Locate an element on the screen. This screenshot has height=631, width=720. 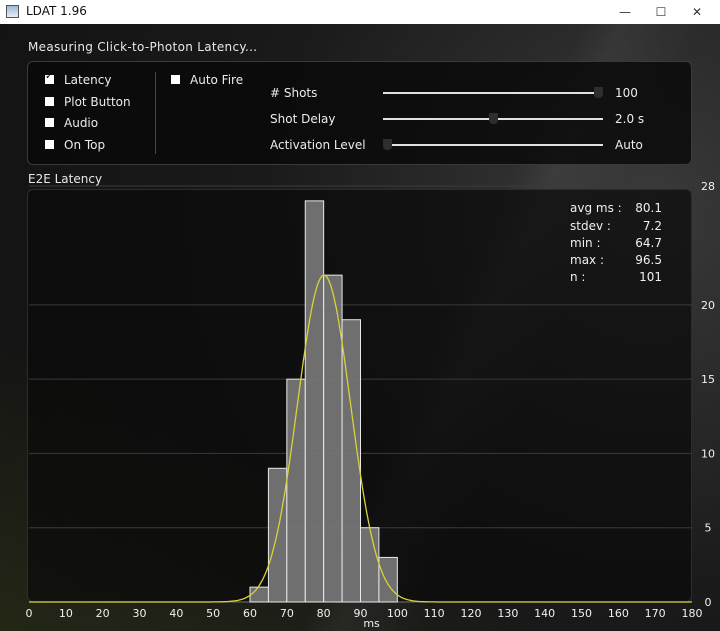
x-tick-label-180: 180 is located at coordinates (692, 613).